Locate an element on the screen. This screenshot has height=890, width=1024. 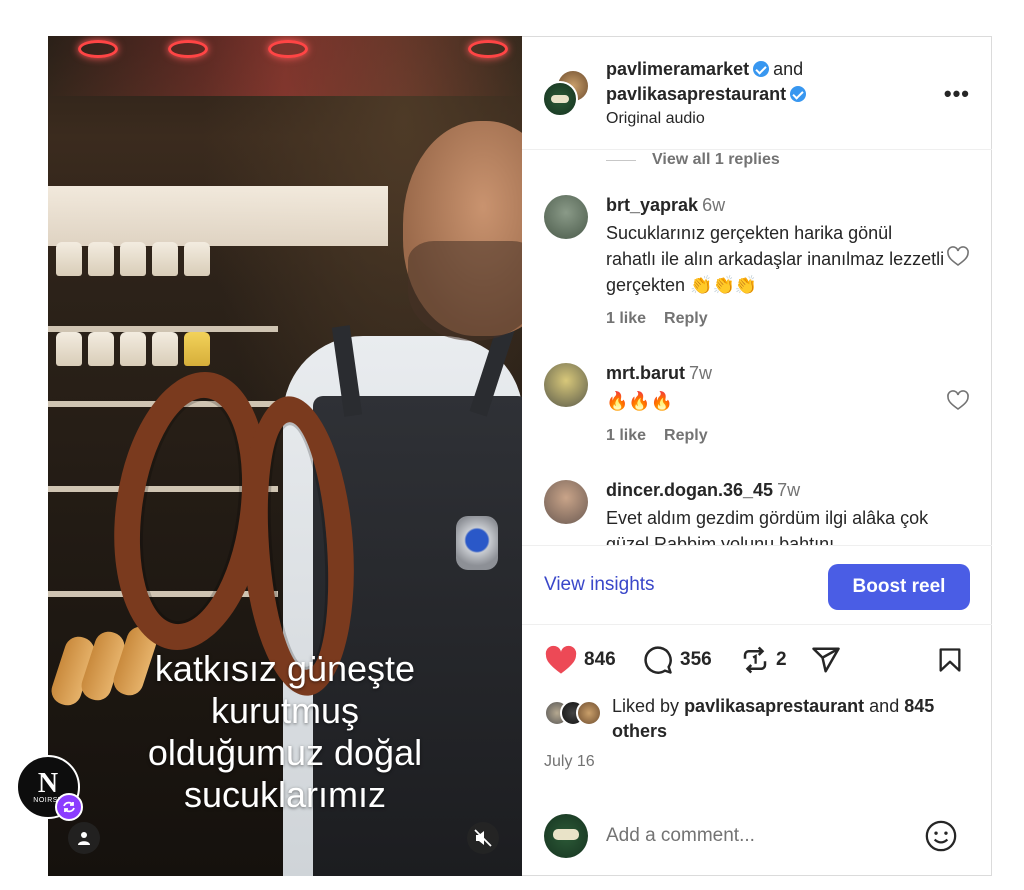
comment-header: brt_yaprak 6w is located at coordinates (665, 205).